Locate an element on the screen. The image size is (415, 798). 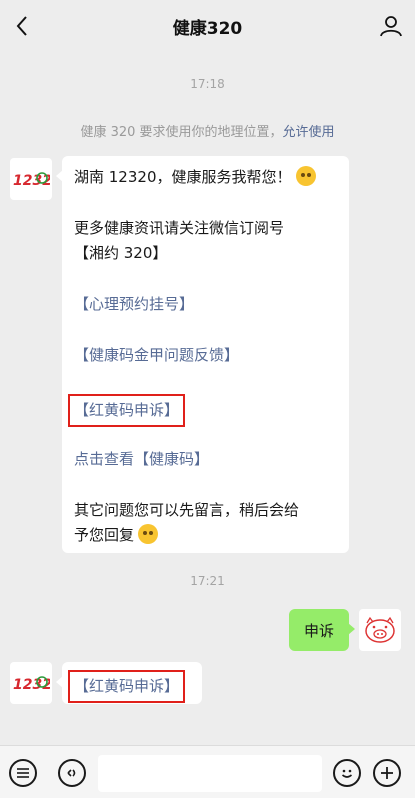
back-button is located at coordinates (22, 26).